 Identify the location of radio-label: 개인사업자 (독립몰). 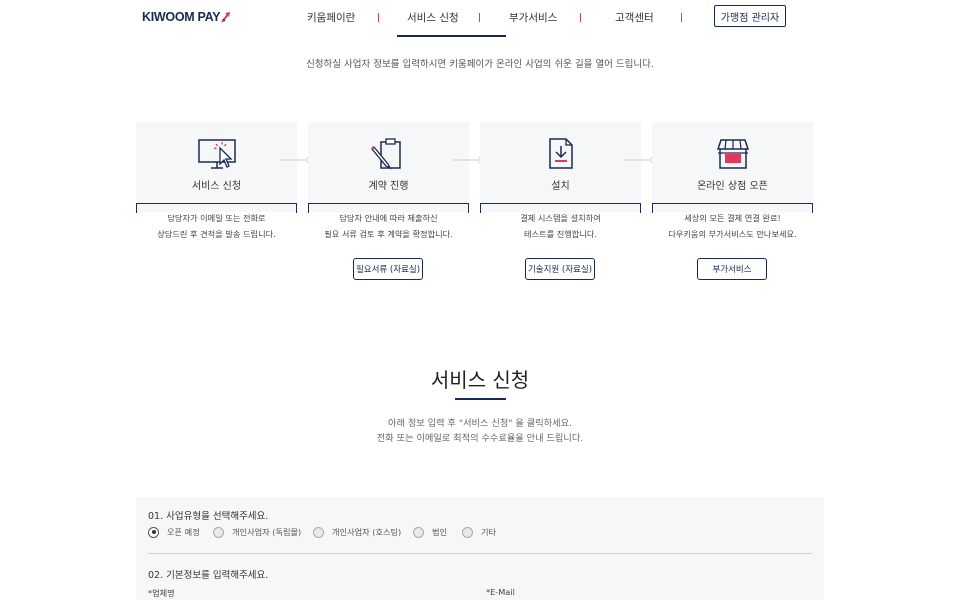
(267, 532).